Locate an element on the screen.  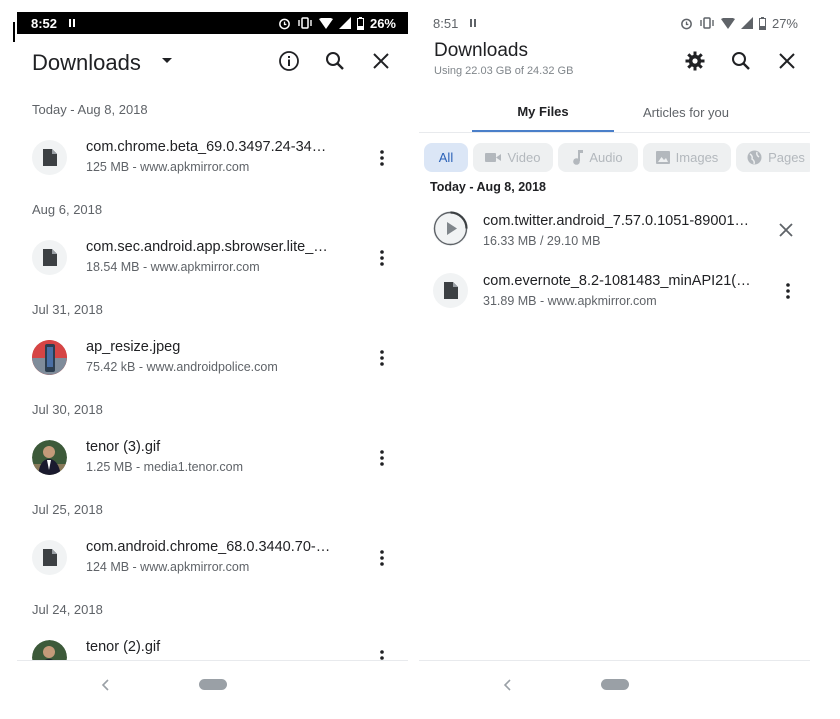
file-details: 125 MB - www.apkmirror.com is located at coordinates (168, 167).